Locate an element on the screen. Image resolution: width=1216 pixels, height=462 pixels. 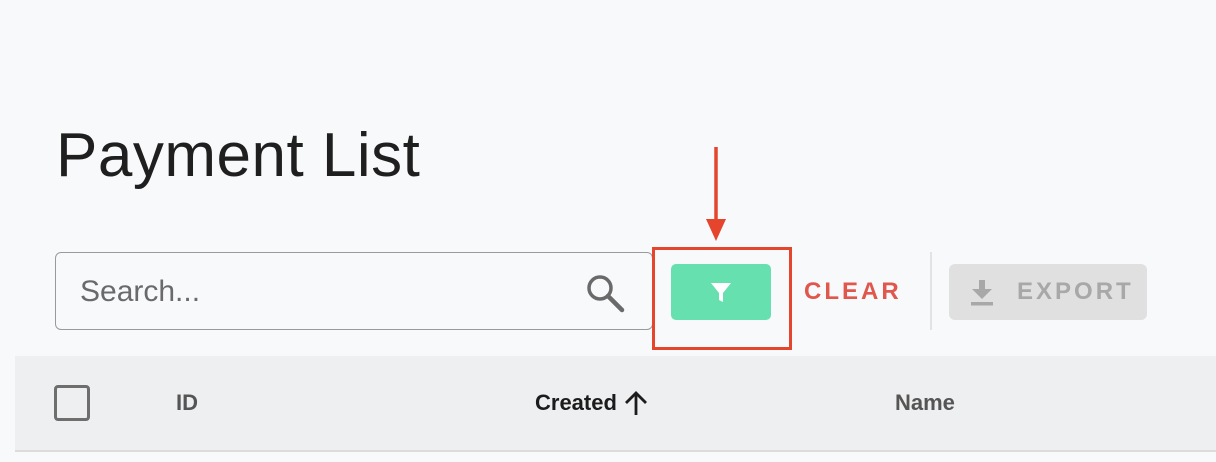
export-button: EXPORT is located at coordinates (1048, 292).